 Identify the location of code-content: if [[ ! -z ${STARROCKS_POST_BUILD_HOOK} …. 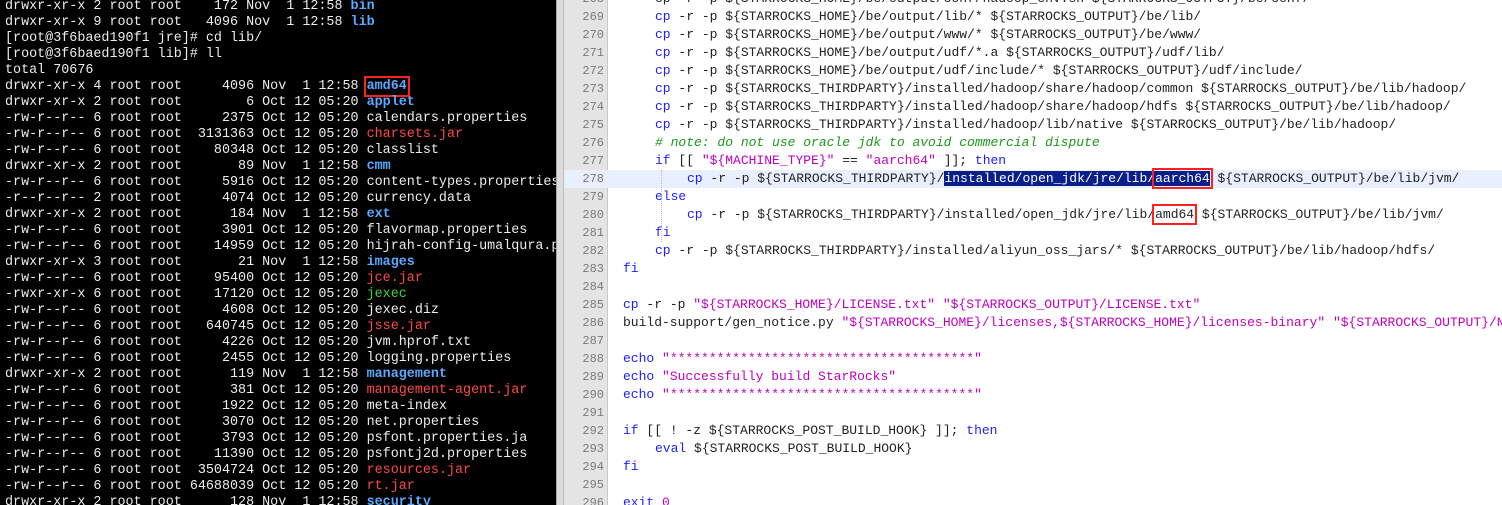
(810, 431).